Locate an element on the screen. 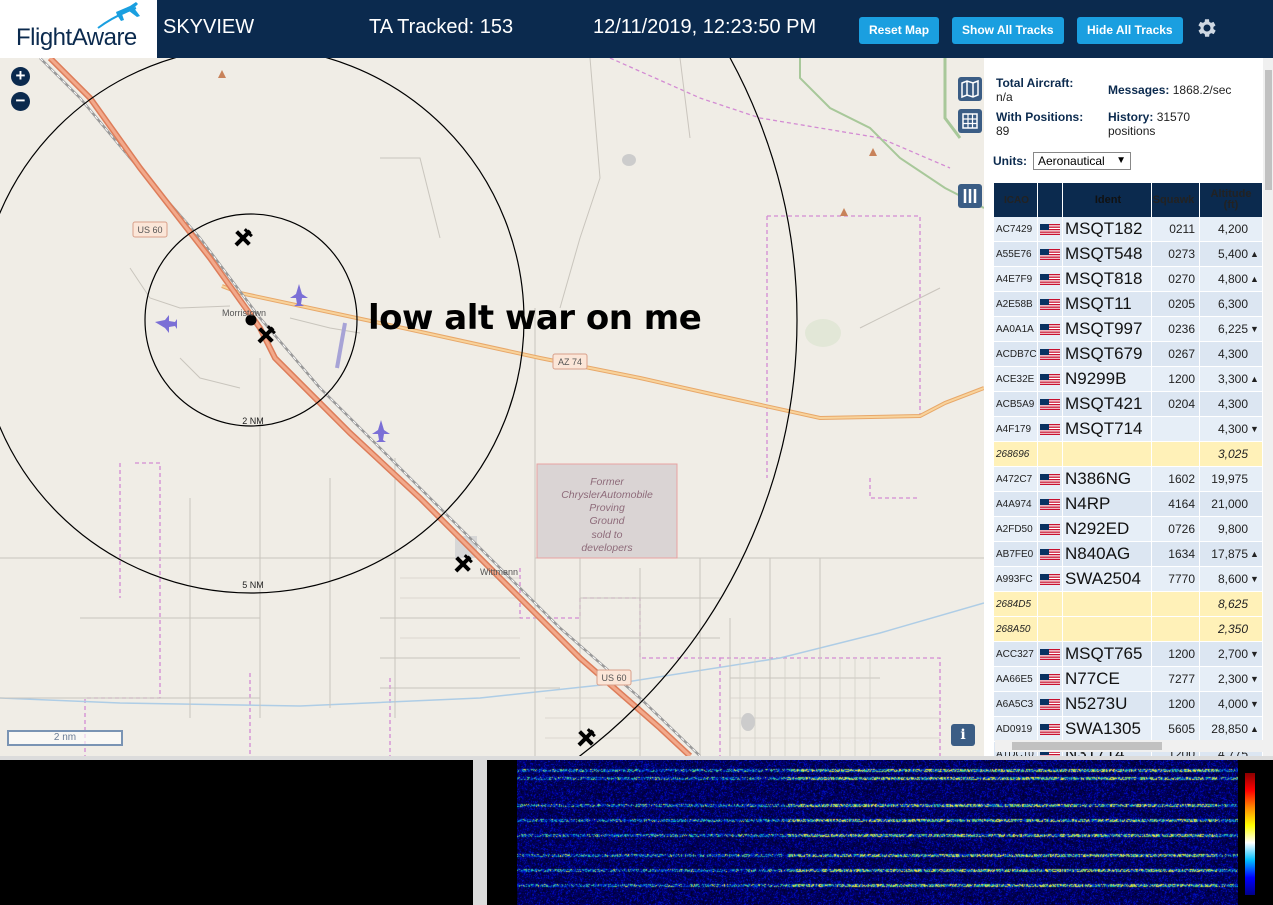 The image size is (1273, 905). trend-arrow-icon: ▲ is located at coordinates (1254, 729).